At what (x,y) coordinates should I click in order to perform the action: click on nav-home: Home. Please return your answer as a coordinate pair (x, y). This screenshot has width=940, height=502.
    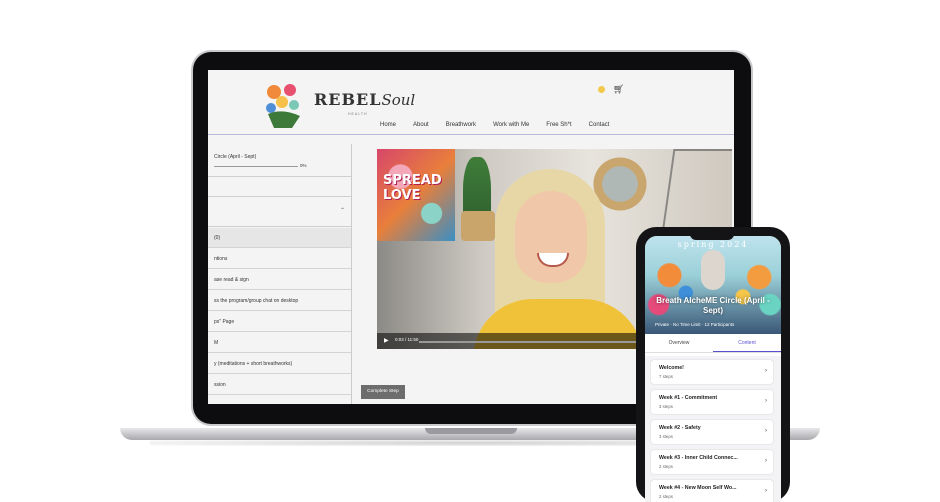
    Looking at the image, I should click on (388, 125).